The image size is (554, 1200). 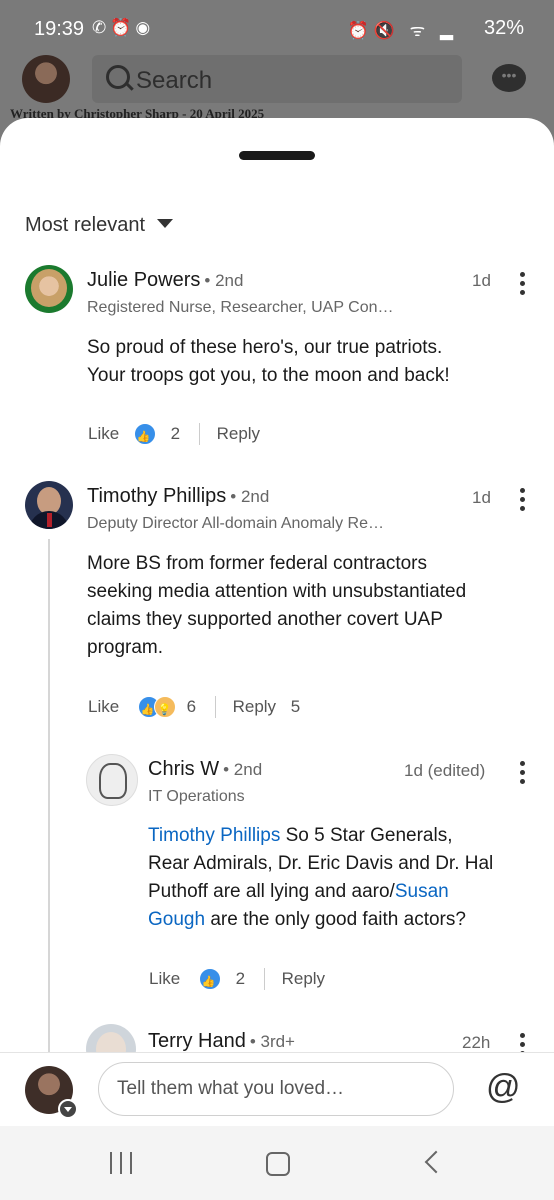 I want to click on sort-dropdown: Most relevant, so click(x=99, y=225).